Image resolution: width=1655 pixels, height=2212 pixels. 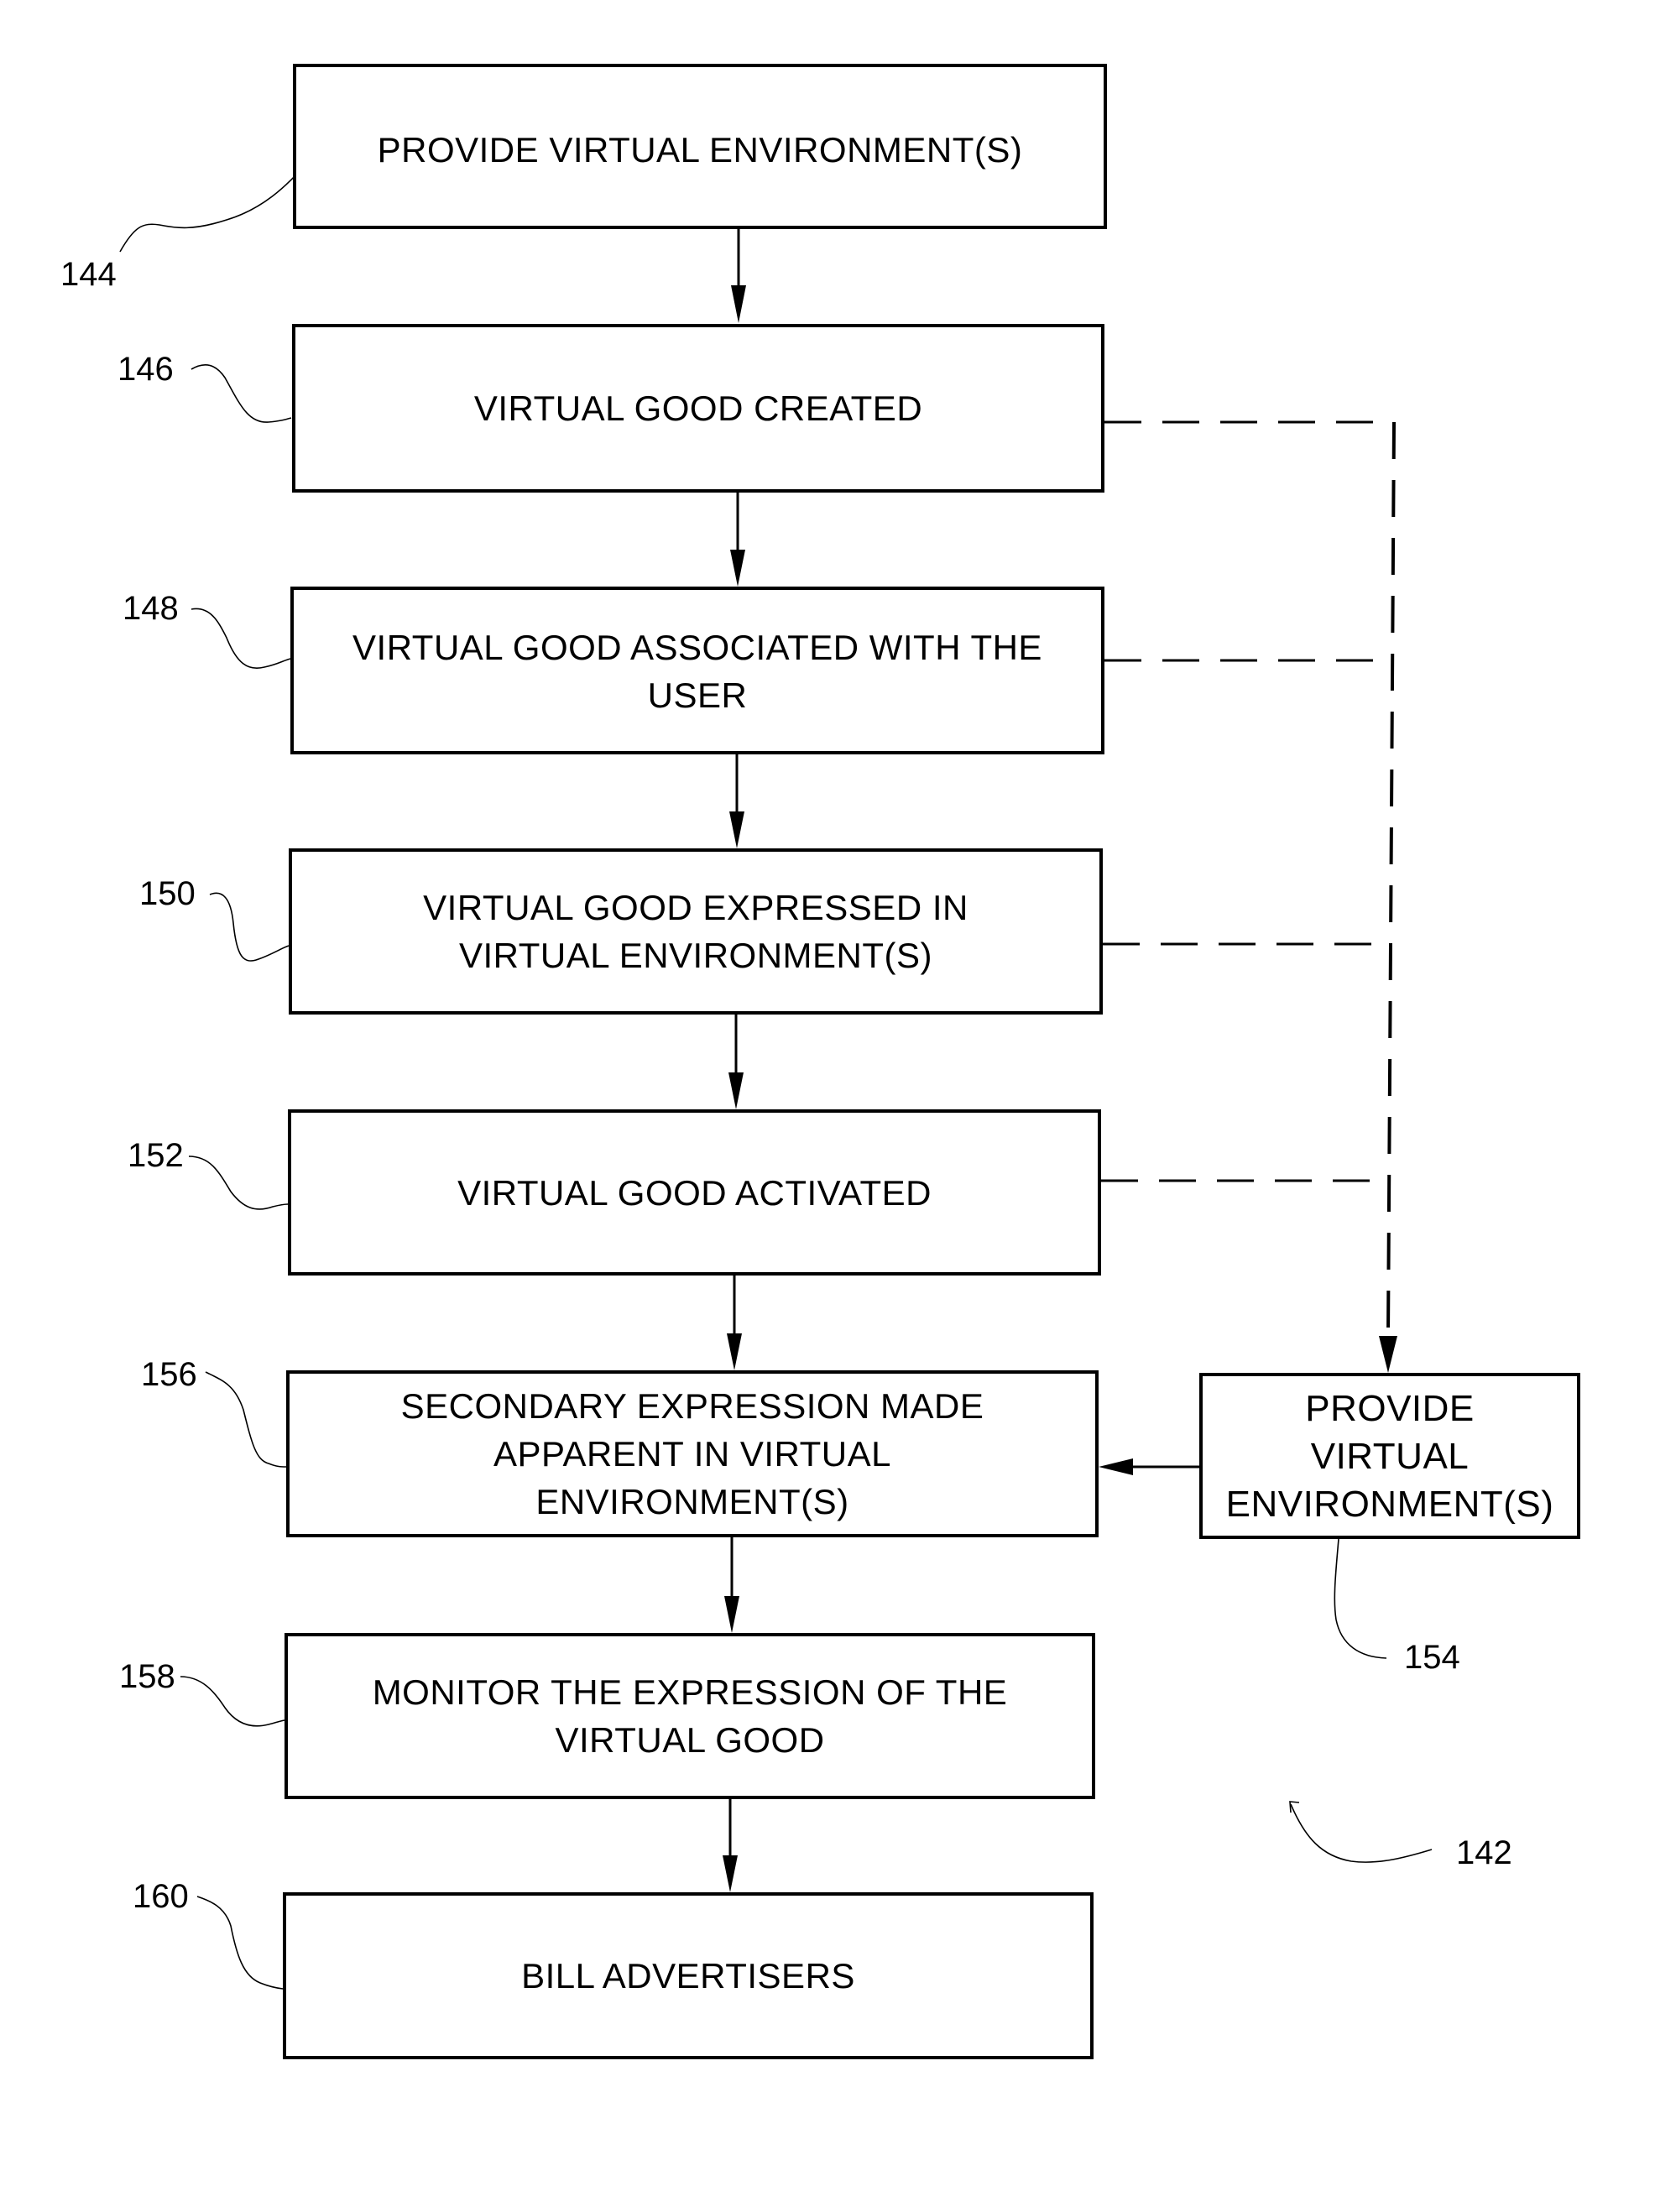 What do you see at coordinates (700, 150) in the screenshot?
I see `step-144-line-1: PROVIDE VIRTUAL ENVIRONMENT(S)` at bounding box center [700, 150].